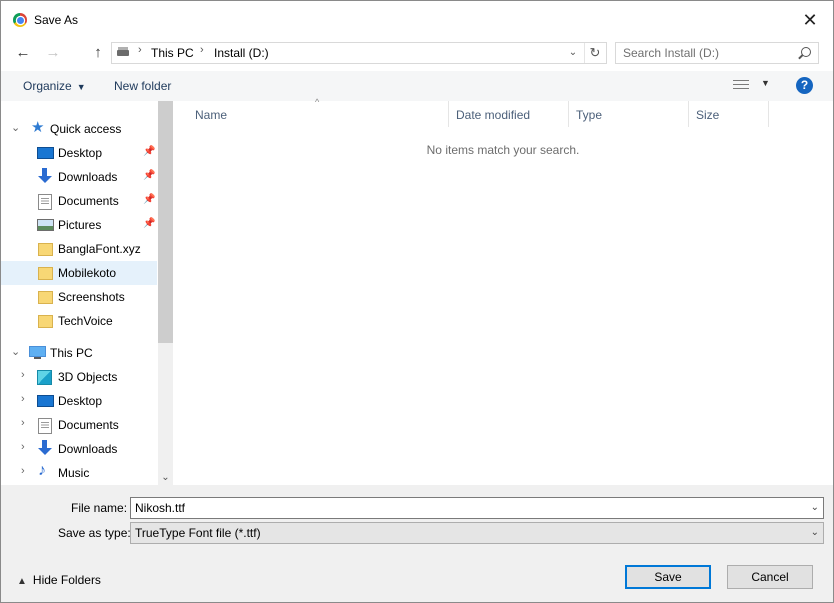 This screenshot has height=603, width=834. Describe the element at coordinates (317, 102) in the screenshot. I see `sort-ascending-icon: ^` at that location.